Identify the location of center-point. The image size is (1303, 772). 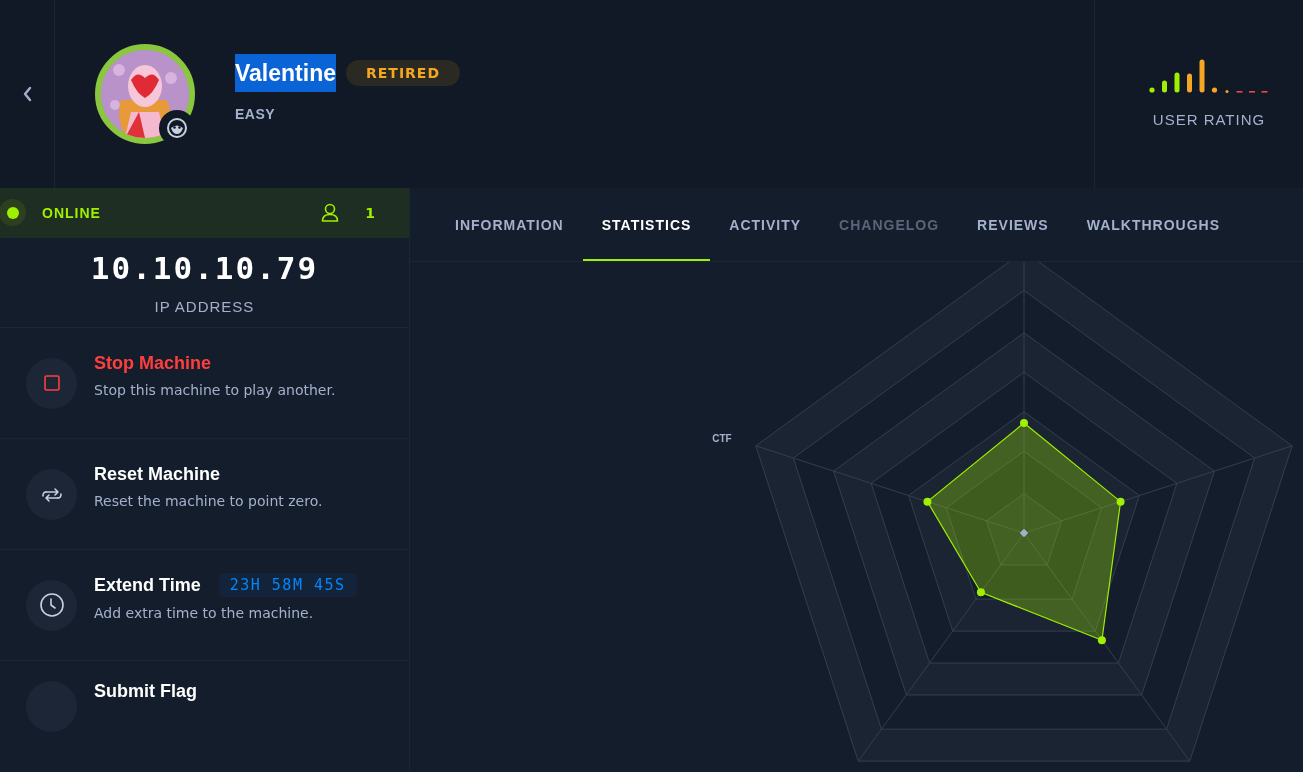
(1024, 533).